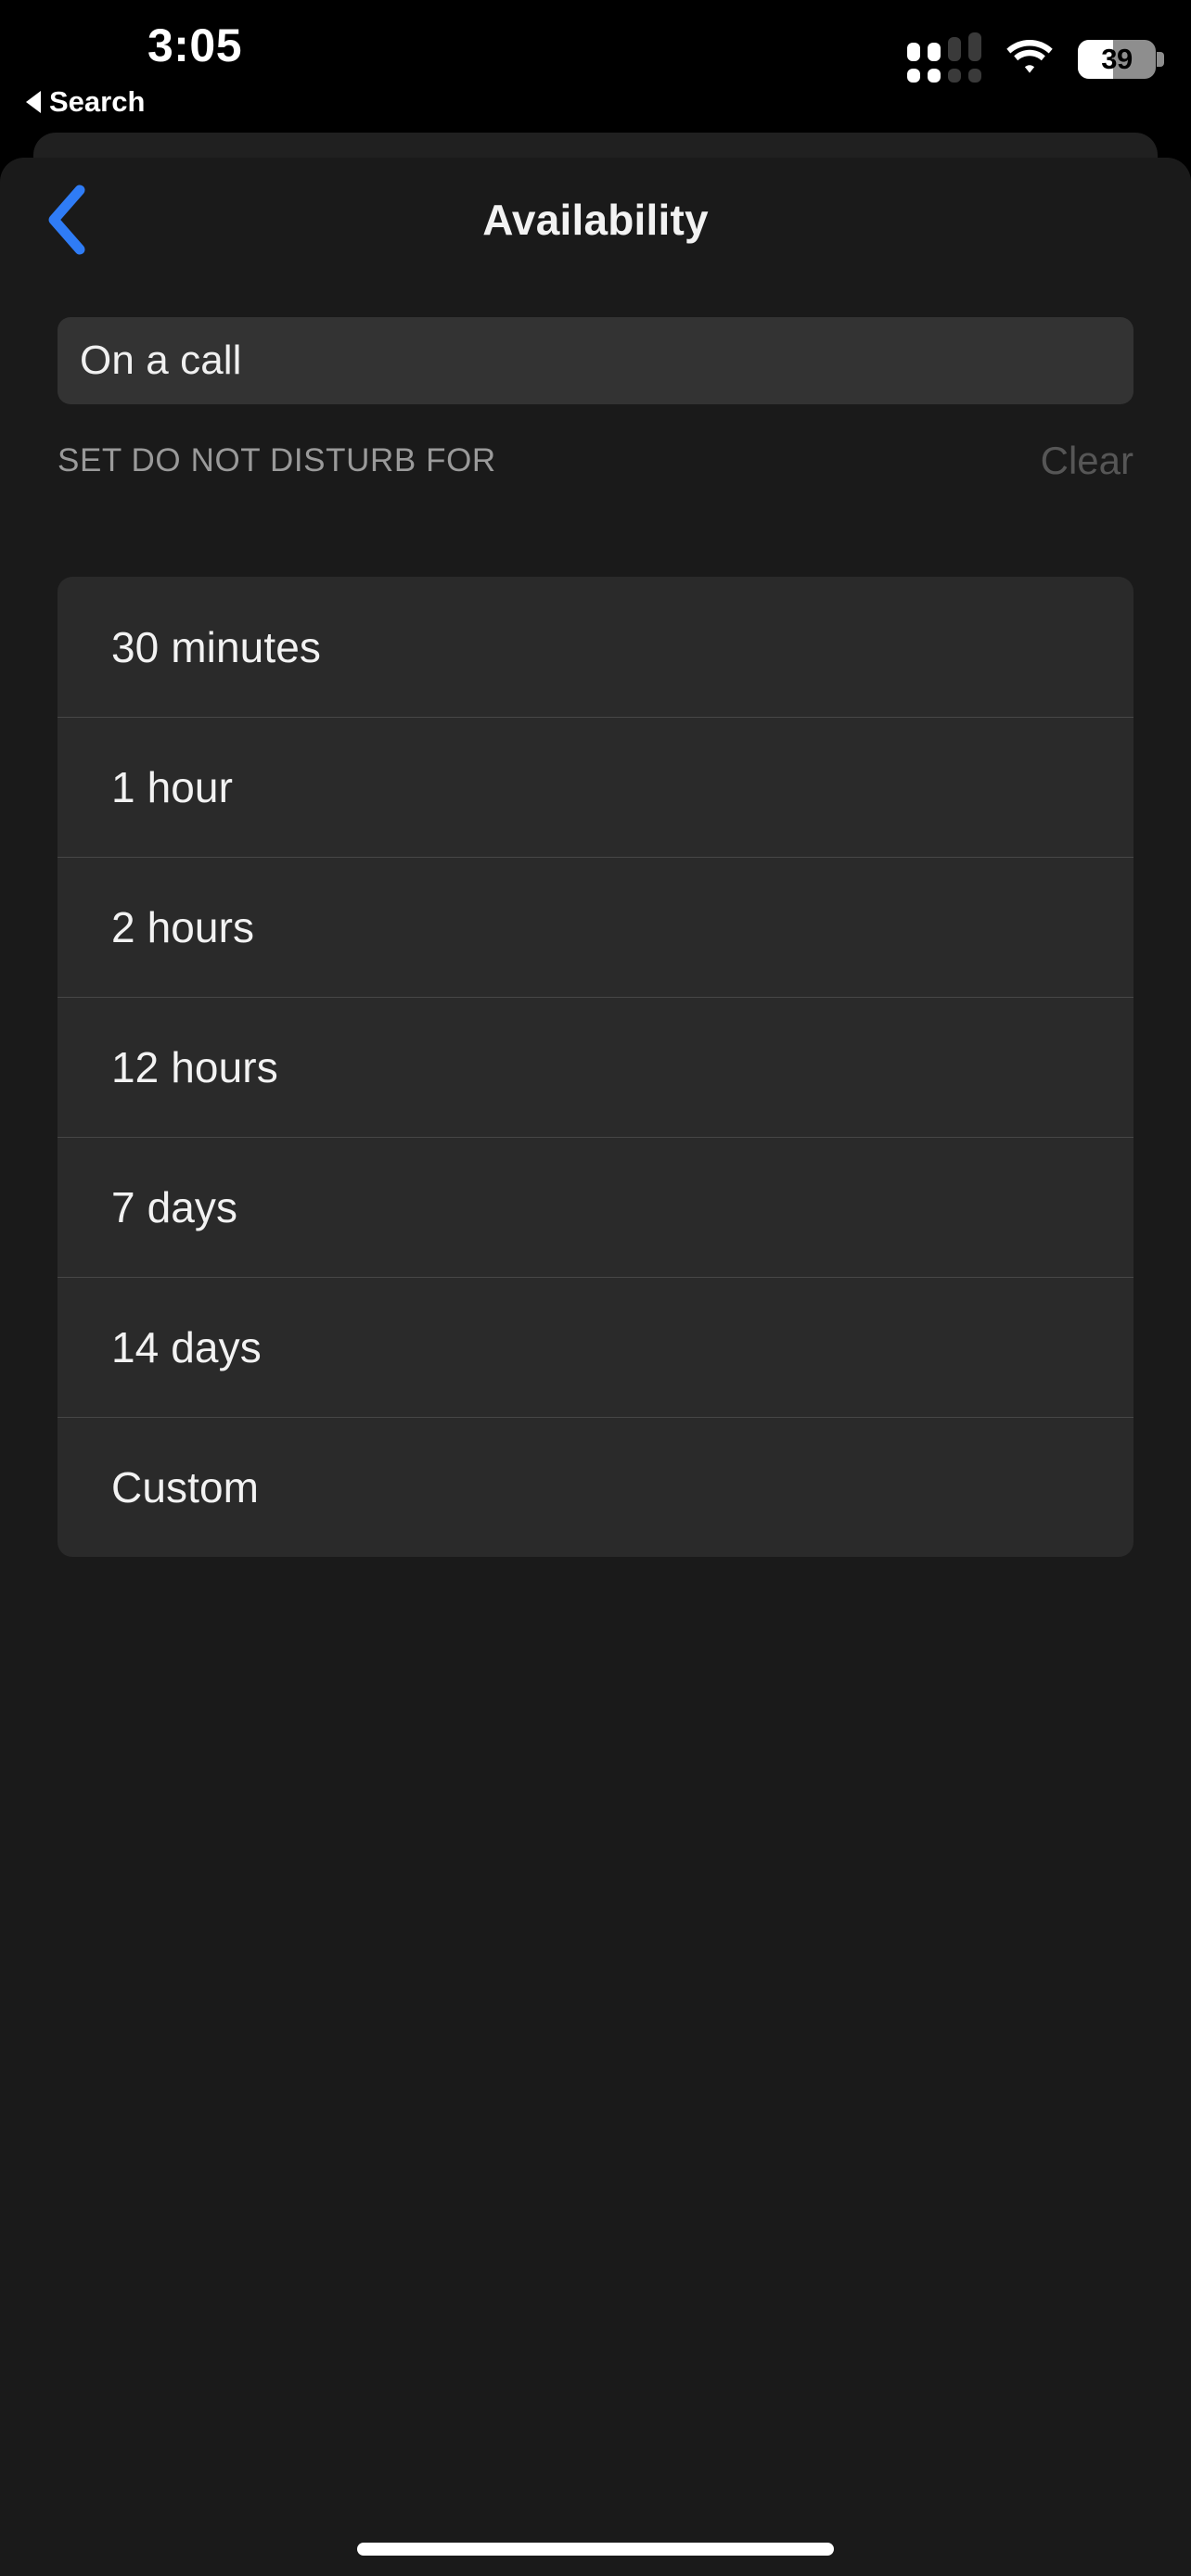 The width and height of the screenshot is (1191, 2576). Describe the element at coordinates (595, 74) in the screenshot. I see `status-bar: 3:05 Search 39` at that location.